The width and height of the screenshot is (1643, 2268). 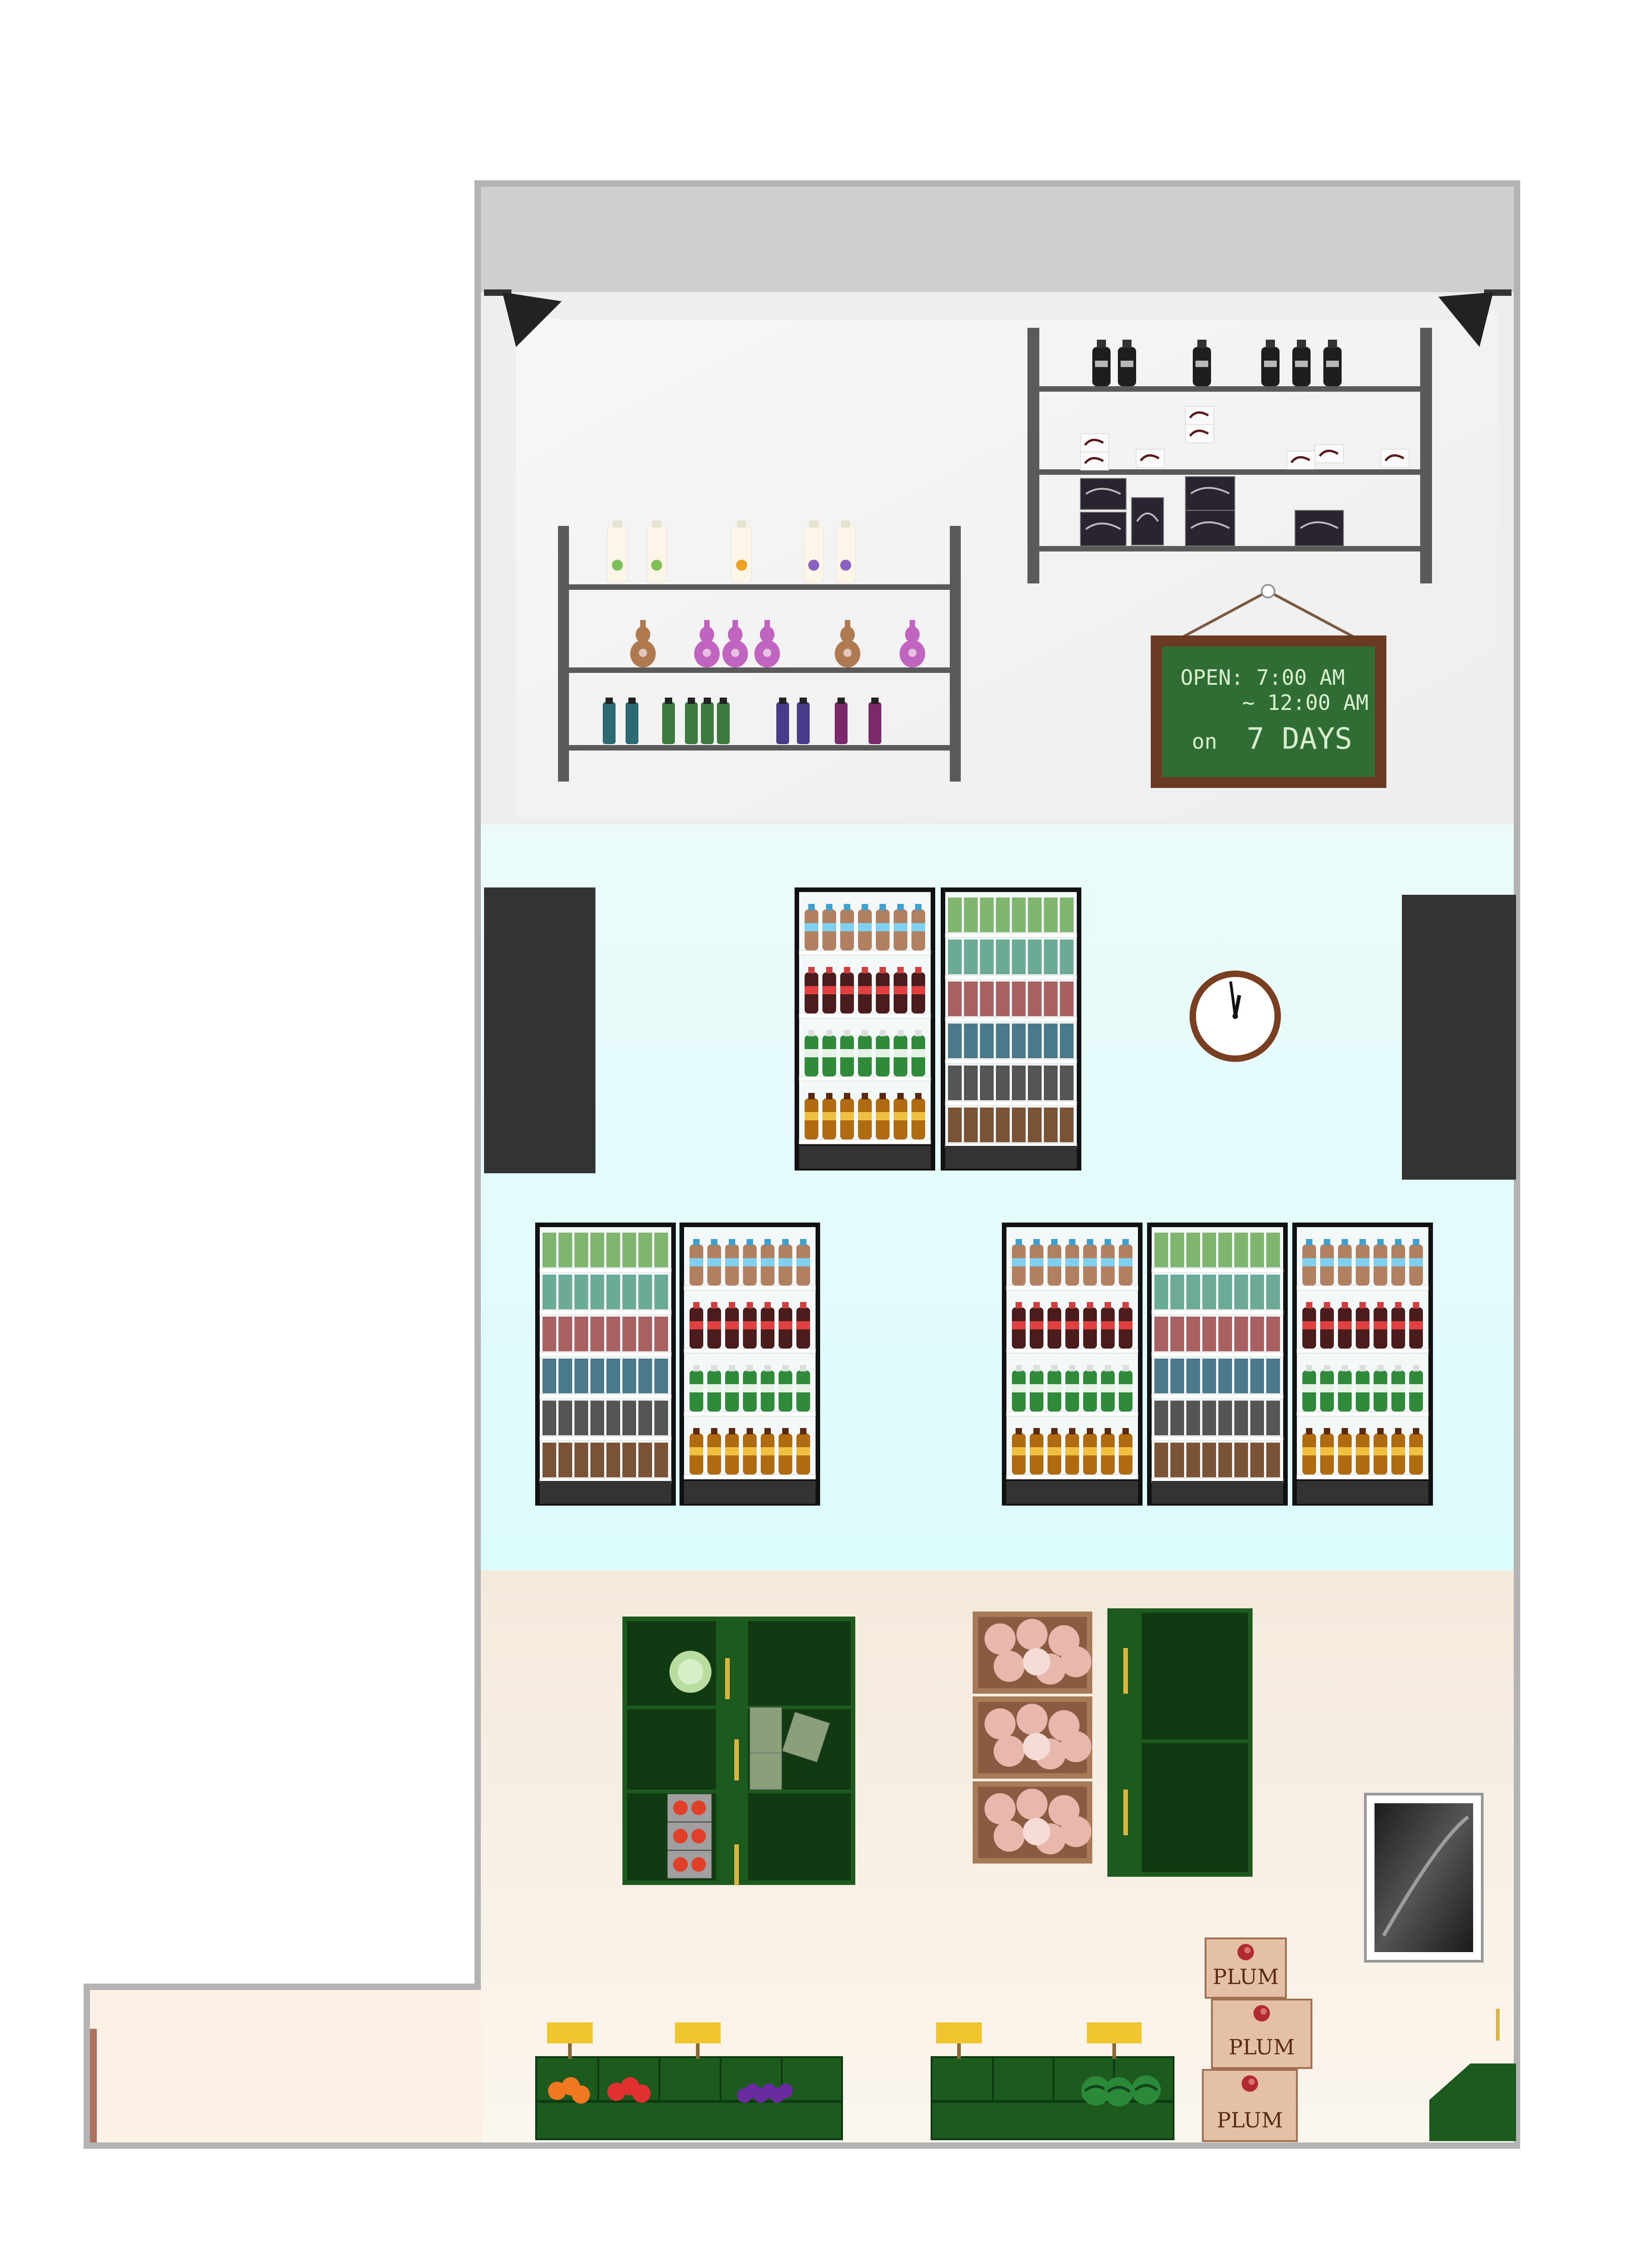 I want to click on clock-icon, so click(x=1235, y=1016).